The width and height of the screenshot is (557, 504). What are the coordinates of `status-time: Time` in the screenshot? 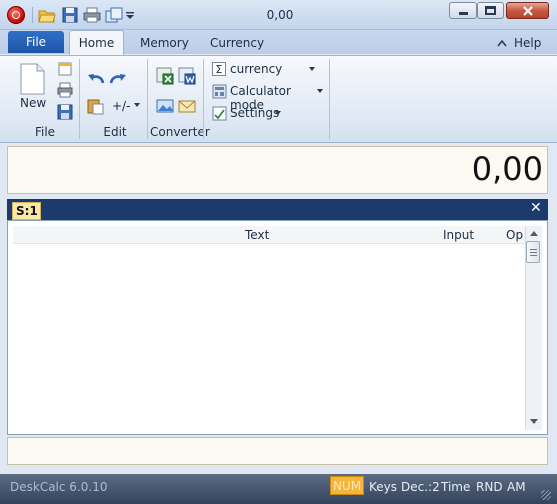 It's located at (455, 487).